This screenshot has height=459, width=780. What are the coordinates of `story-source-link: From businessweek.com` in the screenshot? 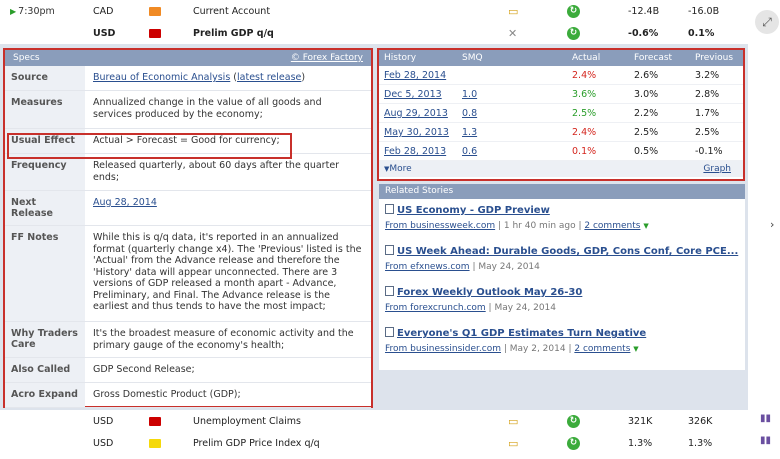 It's located at (440, 226).